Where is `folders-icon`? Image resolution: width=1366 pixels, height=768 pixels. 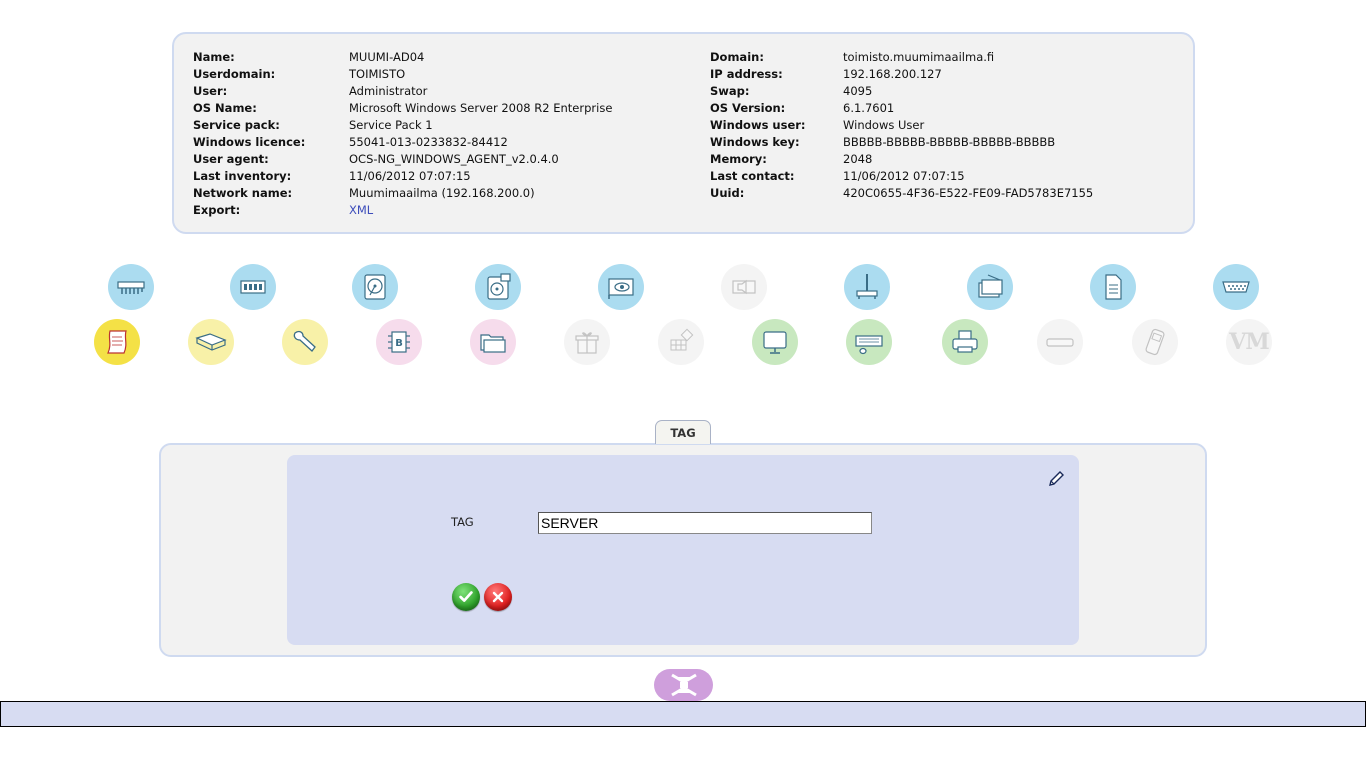 folders-icon is located at coordinates (493, 342).